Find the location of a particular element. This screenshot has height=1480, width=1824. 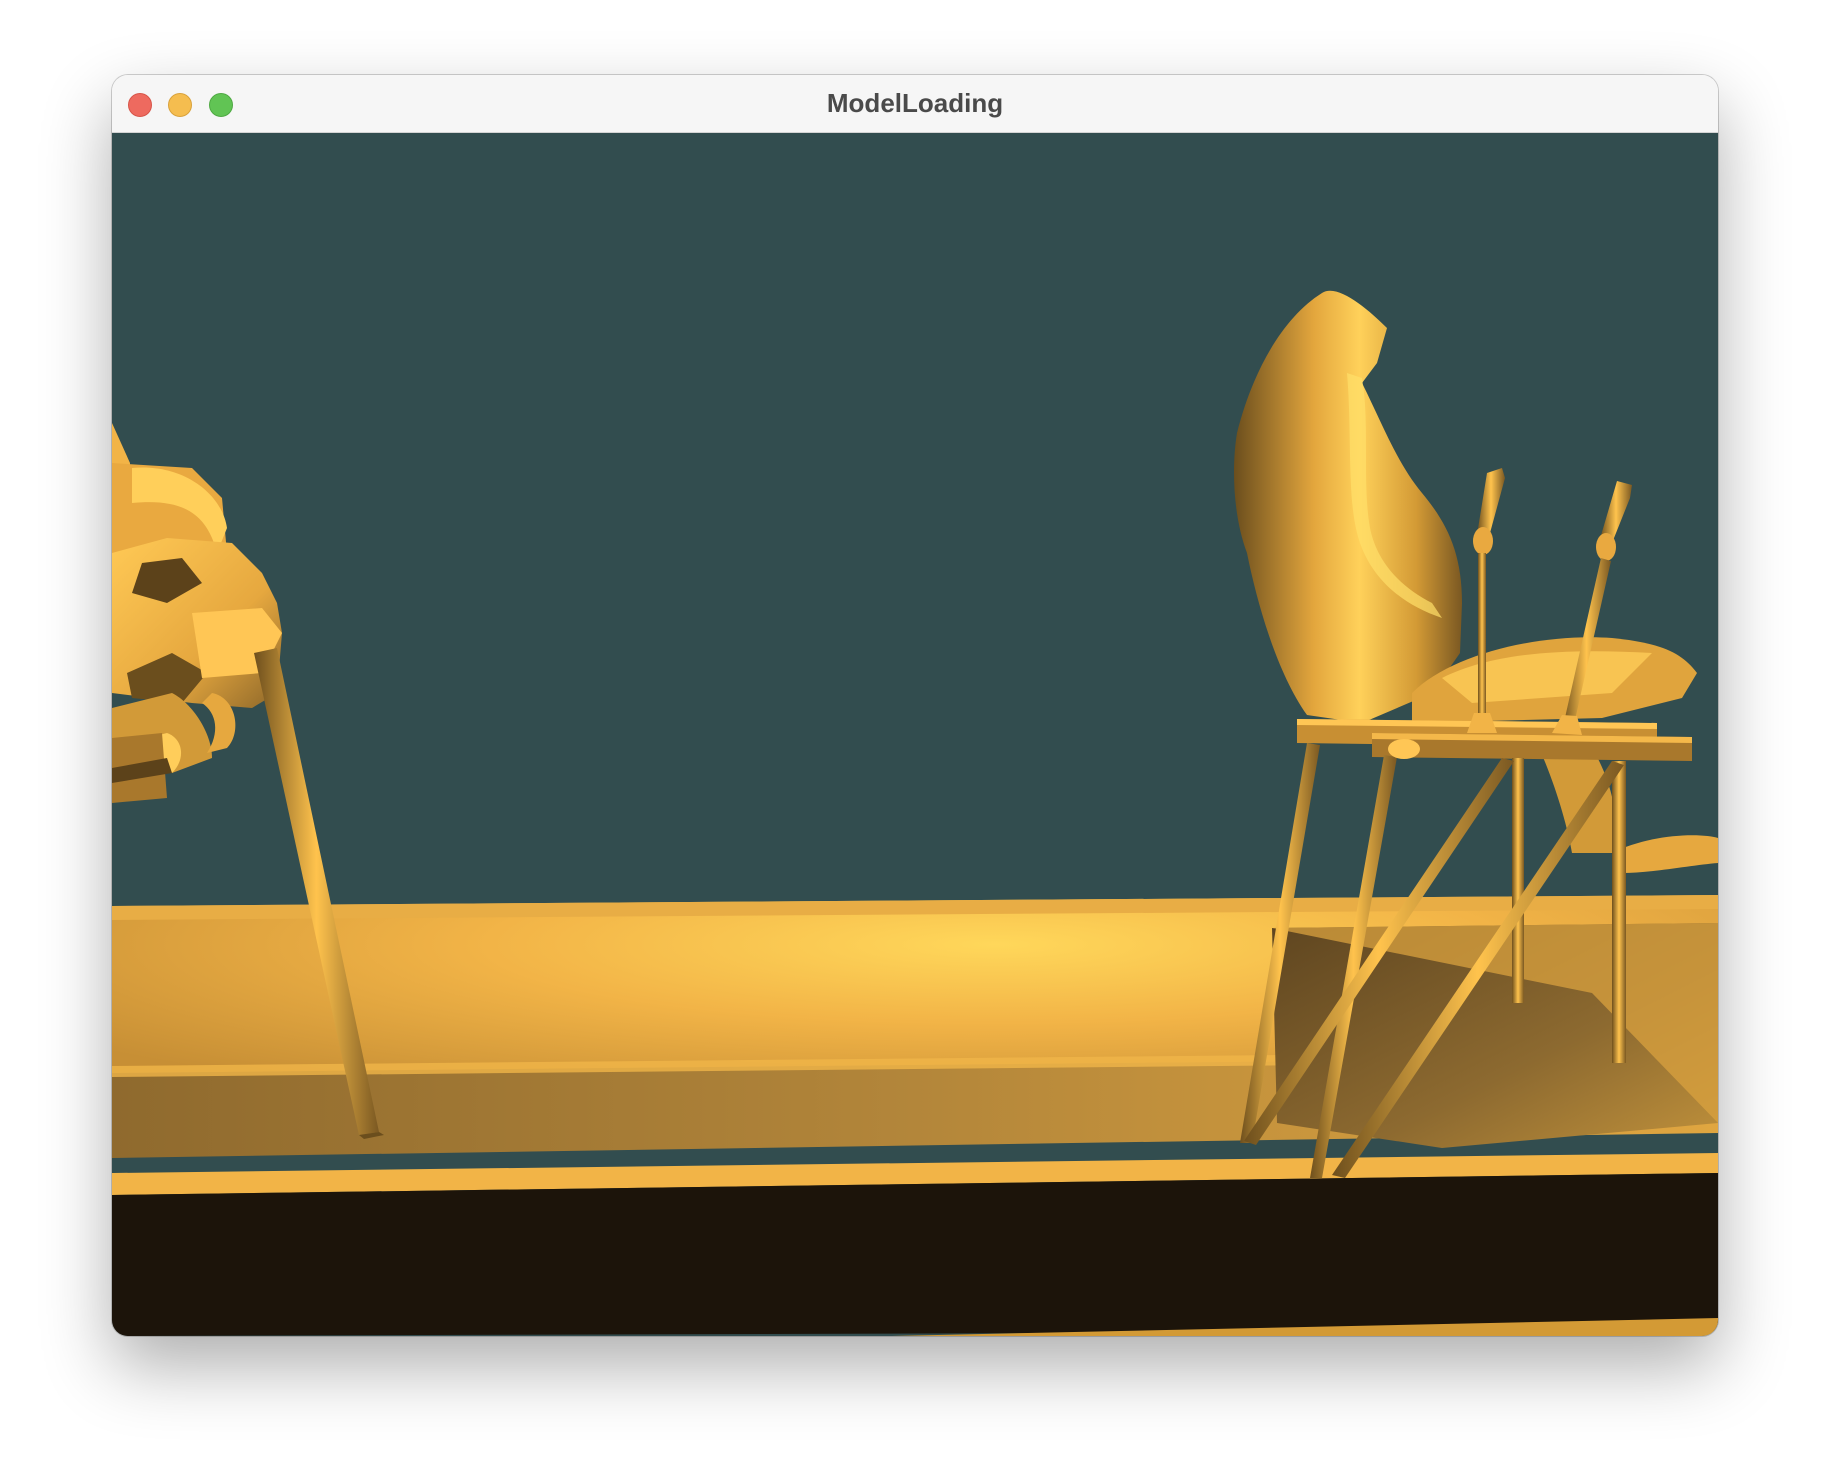

window-title: ModelLoading is located at coordinates (915, 103).